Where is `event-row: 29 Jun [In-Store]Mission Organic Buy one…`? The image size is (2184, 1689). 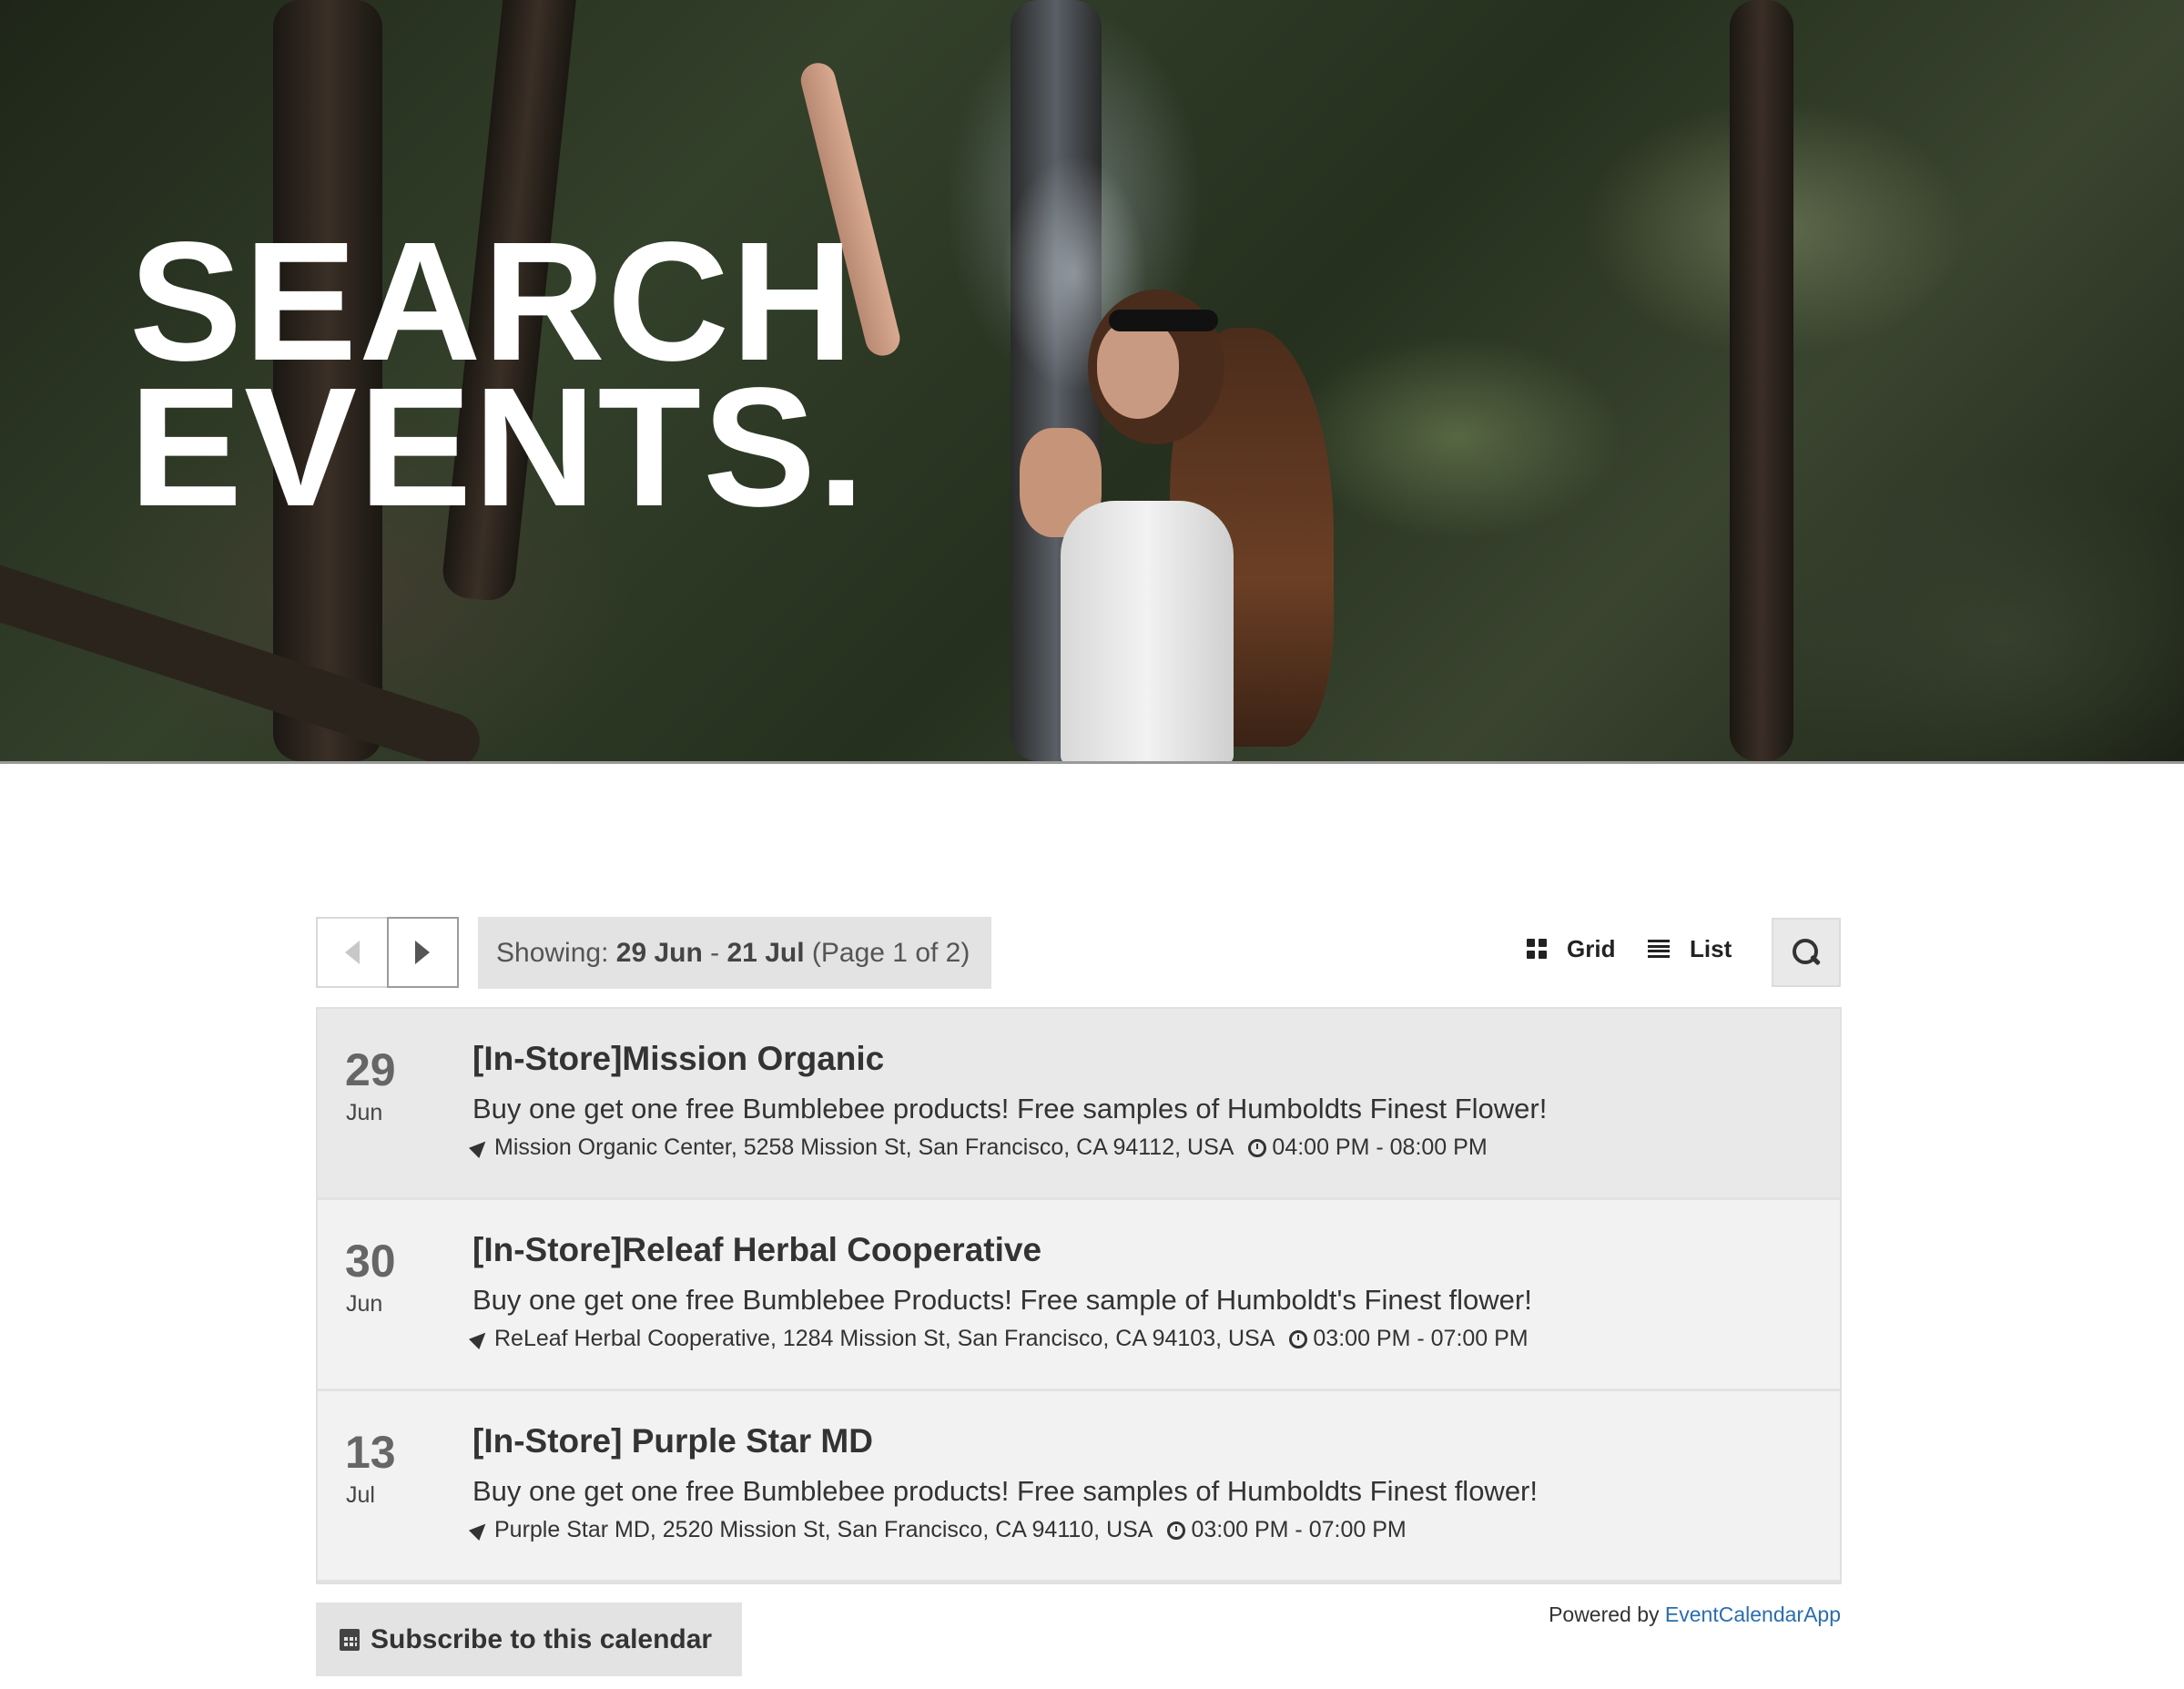 event-row: 29 Jun [In-Store]Mission Organic Buy one… is located at coordinates (1079, 1104).